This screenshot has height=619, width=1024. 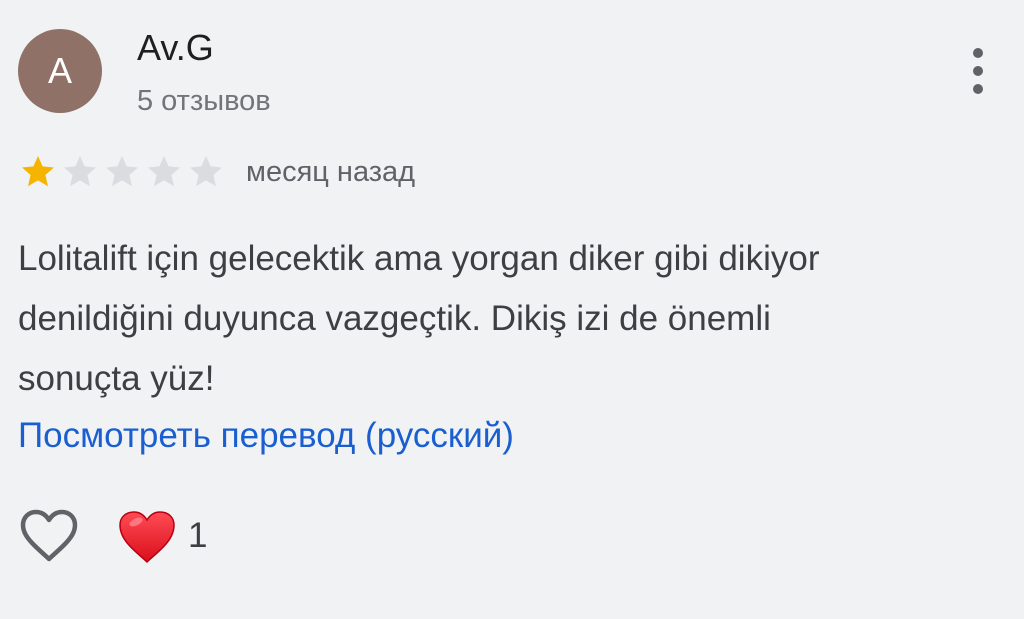 I want to click on reaction-count: 1, so click(x=198, y=535).